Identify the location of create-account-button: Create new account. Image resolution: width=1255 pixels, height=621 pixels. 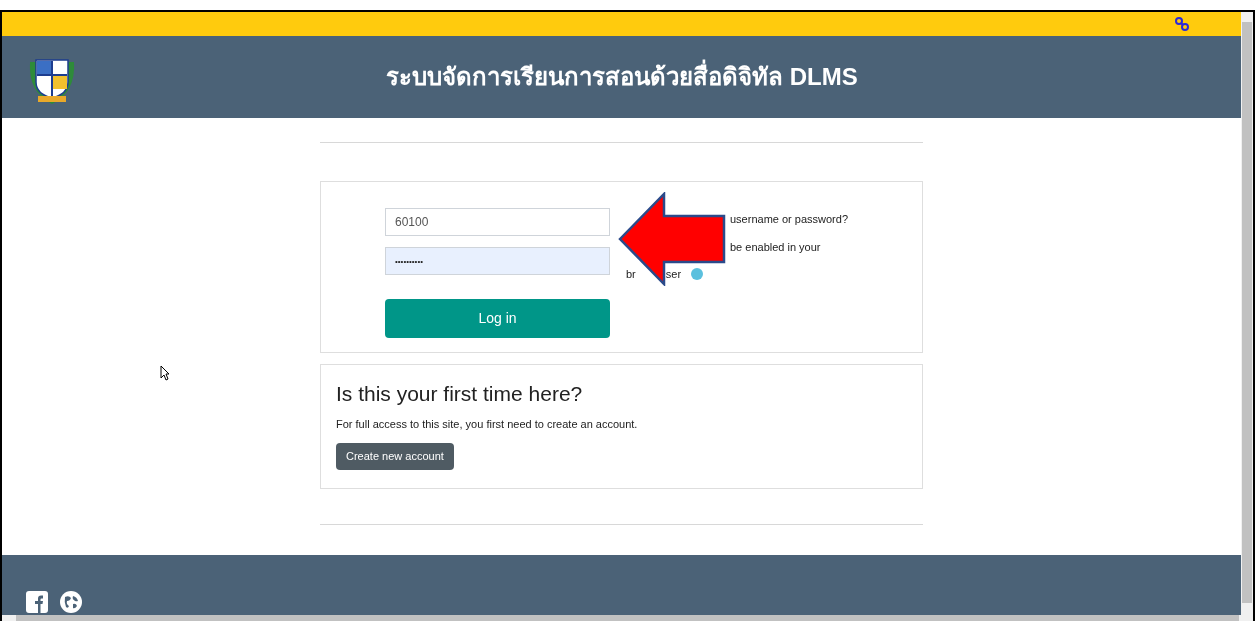
(395, 456).